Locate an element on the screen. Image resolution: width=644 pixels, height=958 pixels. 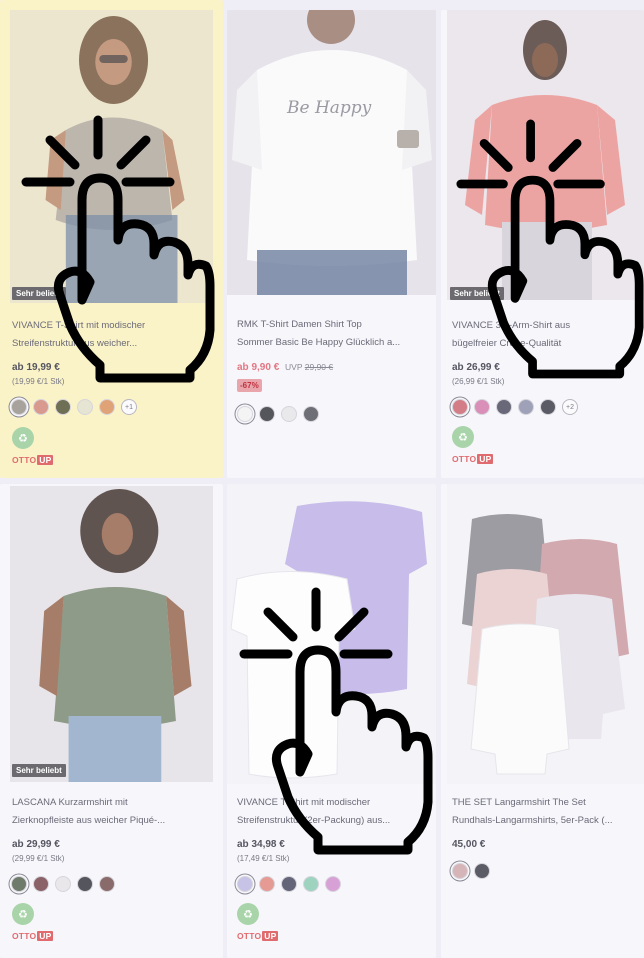
more-colors-button: +2 is located at coordinates (570, 407).